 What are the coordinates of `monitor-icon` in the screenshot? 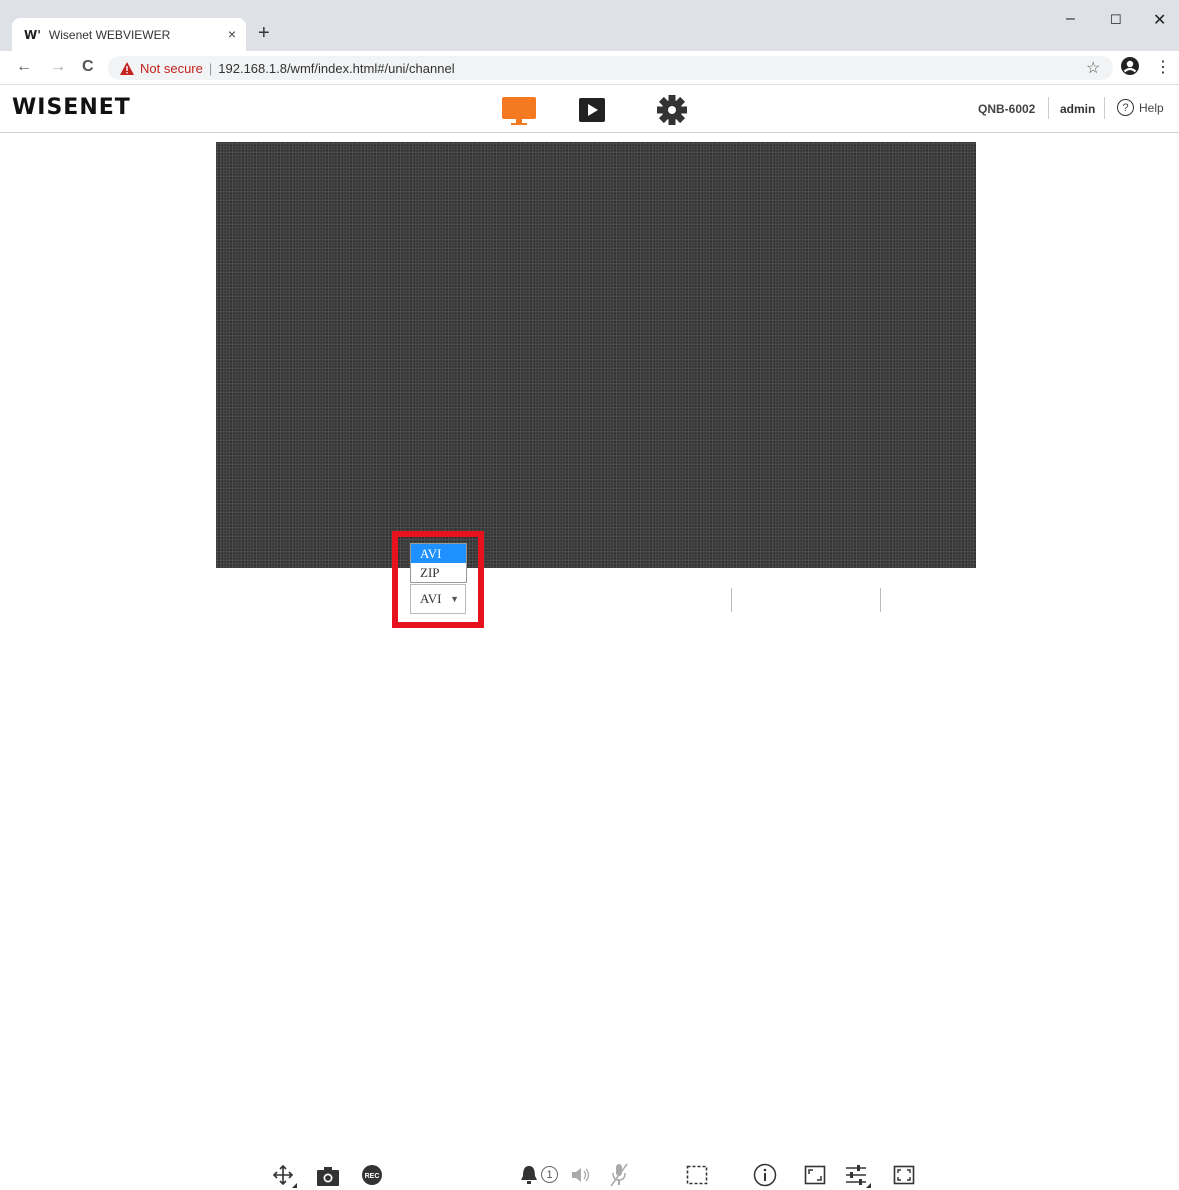 It's located at (519, 110).